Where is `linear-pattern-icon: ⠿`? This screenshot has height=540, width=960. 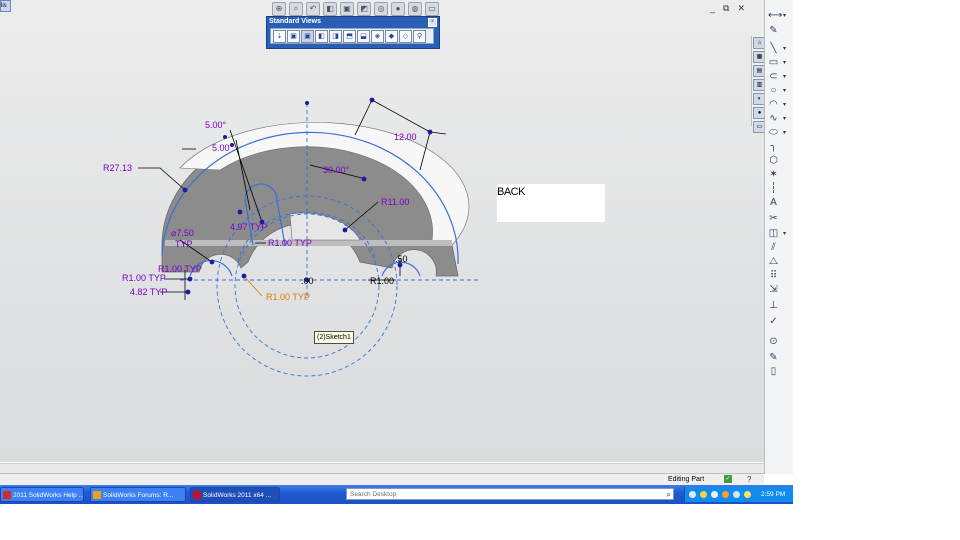 linear-pattern-icon: ⠿ is located at coordinates (773, 275).